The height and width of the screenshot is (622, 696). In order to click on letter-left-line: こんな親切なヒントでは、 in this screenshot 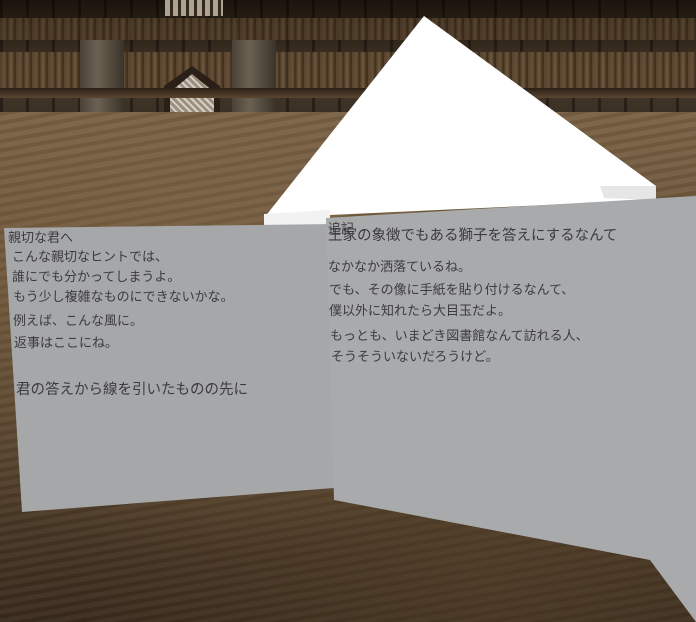, I will do `click(90, 257)`.